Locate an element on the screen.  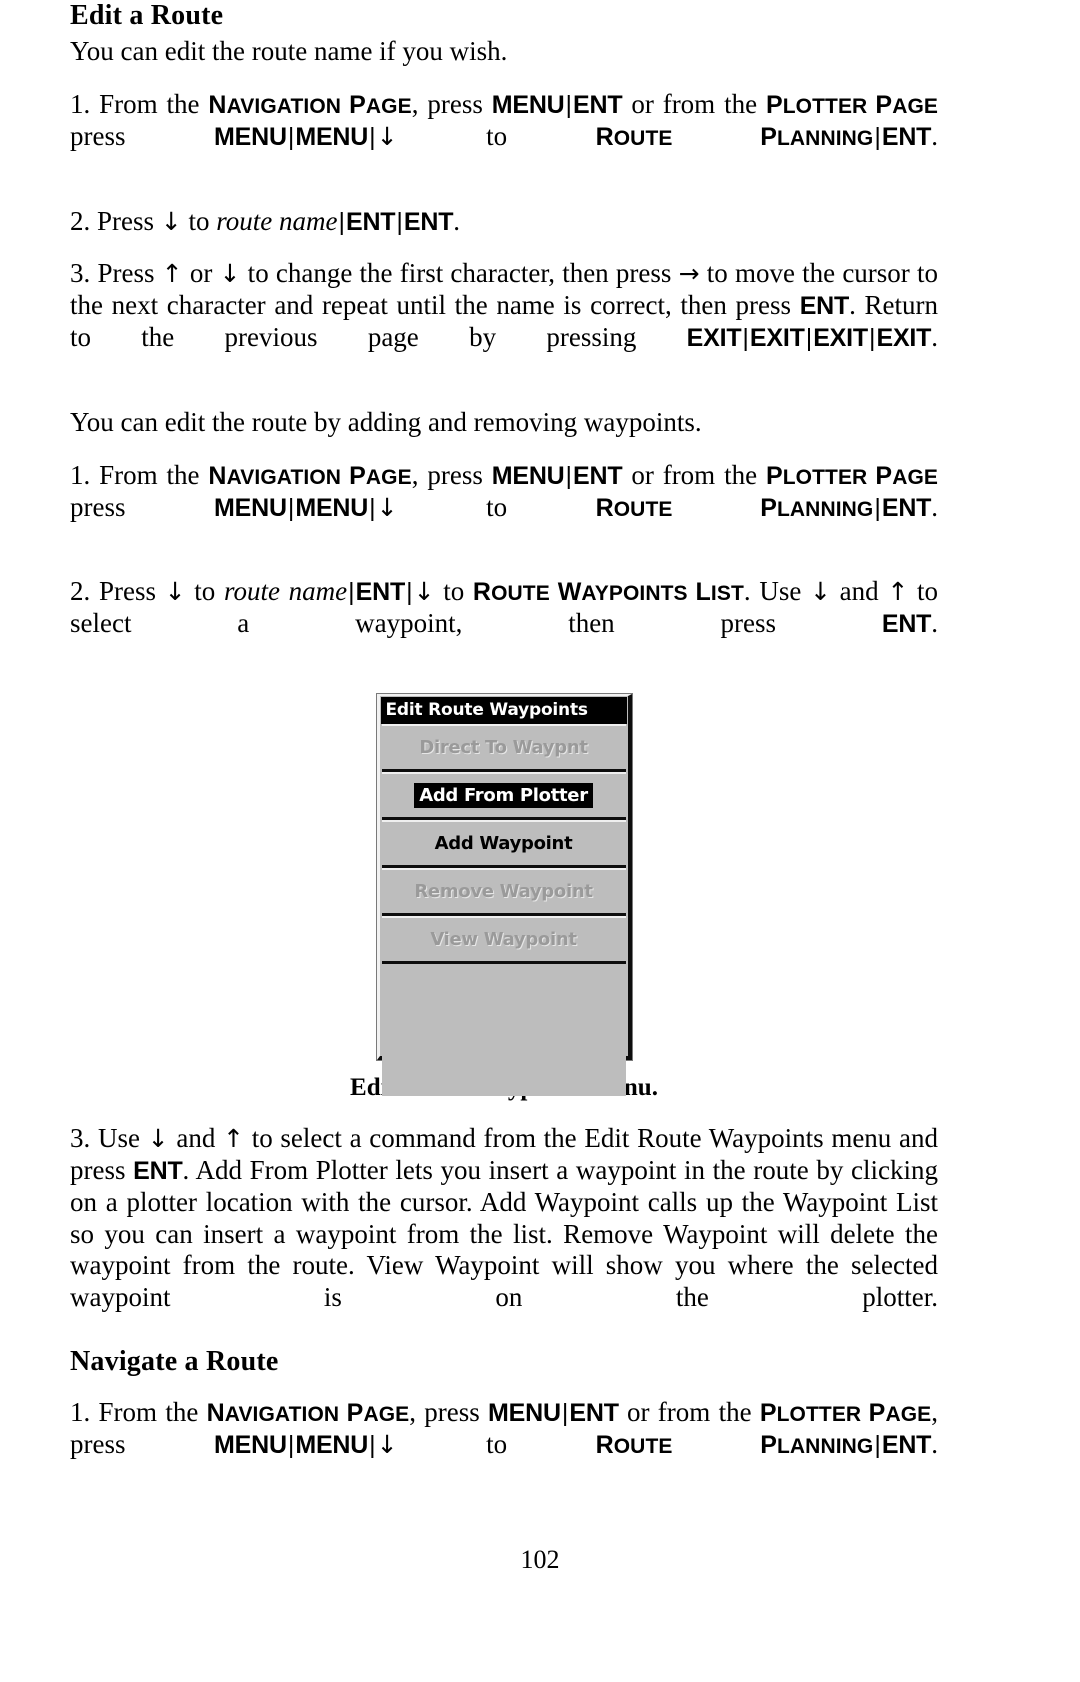
menu-item-label: Remove Waypoint is located at coordinates (503, 891).